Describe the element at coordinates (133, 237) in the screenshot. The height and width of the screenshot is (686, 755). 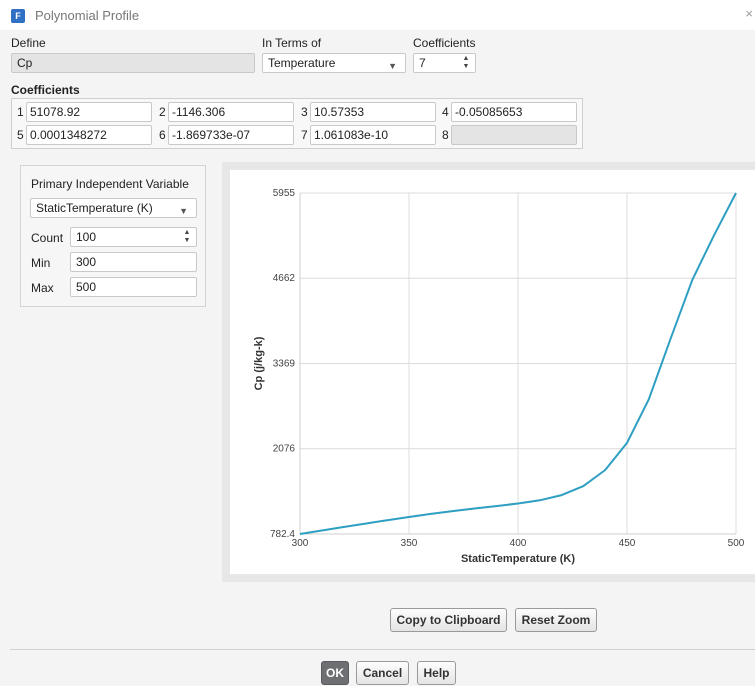
I see `count-stepper: 100 ▲ ▼` at that location.